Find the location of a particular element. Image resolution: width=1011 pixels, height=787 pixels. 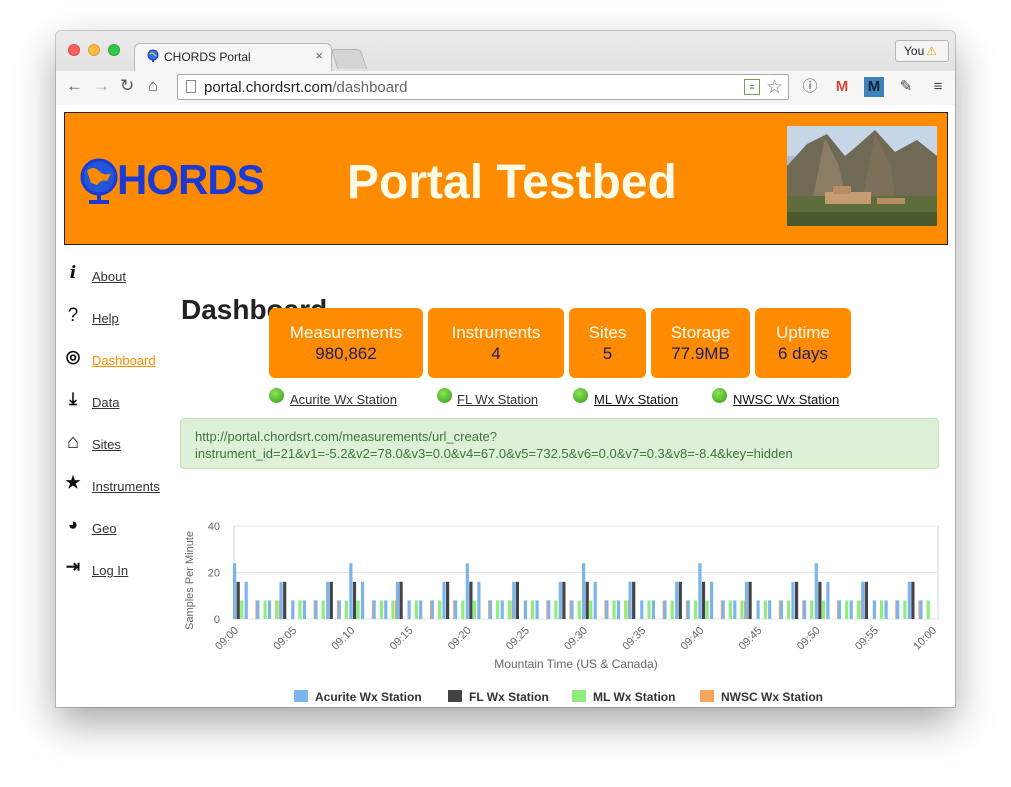

sidebar-item-label: Sites is located at coordinates (106, 444).